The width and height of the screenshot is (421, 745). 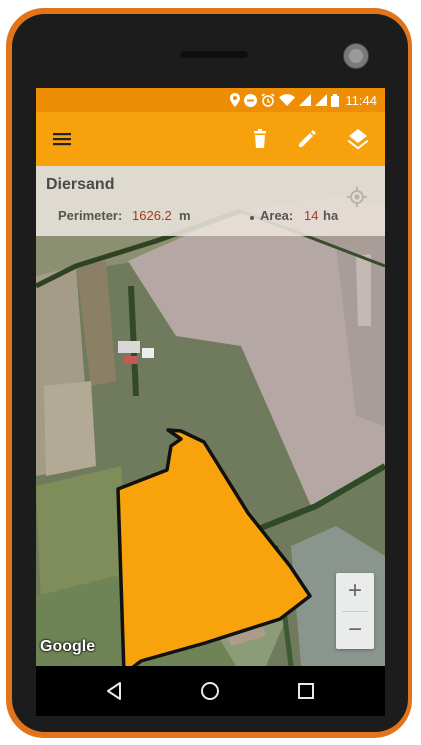 I want to click on layers-icon, so click(x=358, y=139).